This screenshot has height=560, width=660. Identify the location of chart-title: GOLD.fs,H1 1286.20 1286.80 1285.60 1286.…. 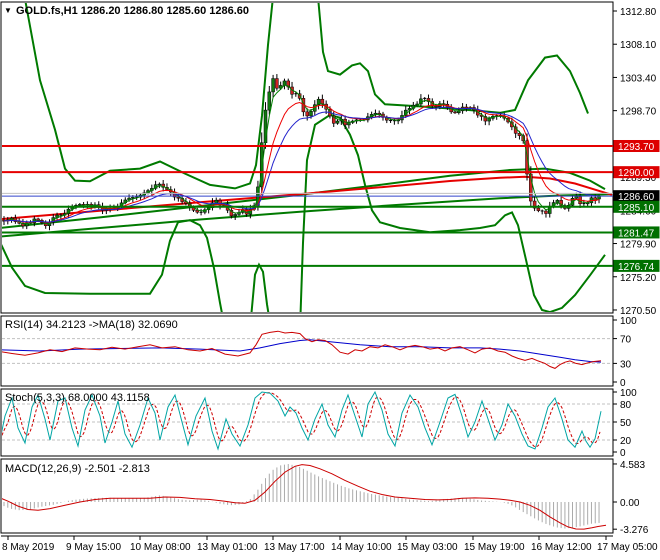
(132, 11).